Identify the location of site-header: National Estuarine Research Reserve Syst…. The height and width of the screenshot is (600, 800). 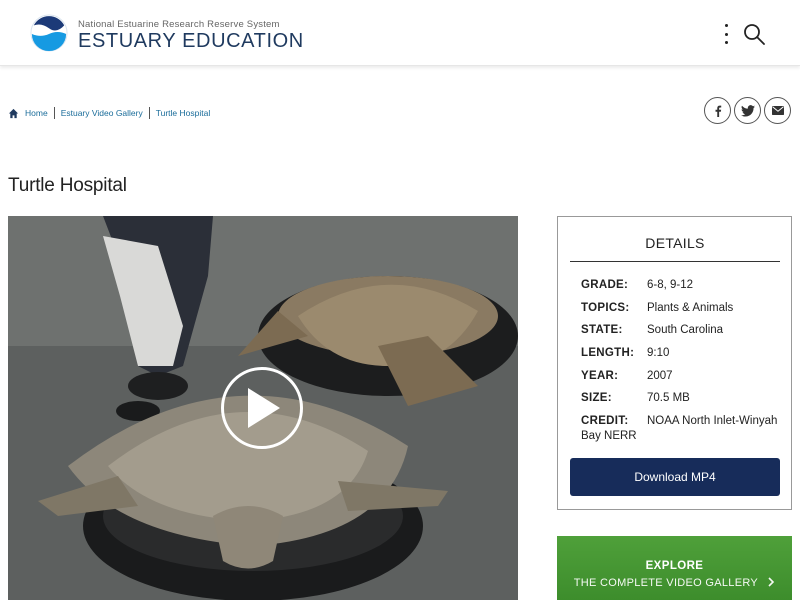
(400, 33).